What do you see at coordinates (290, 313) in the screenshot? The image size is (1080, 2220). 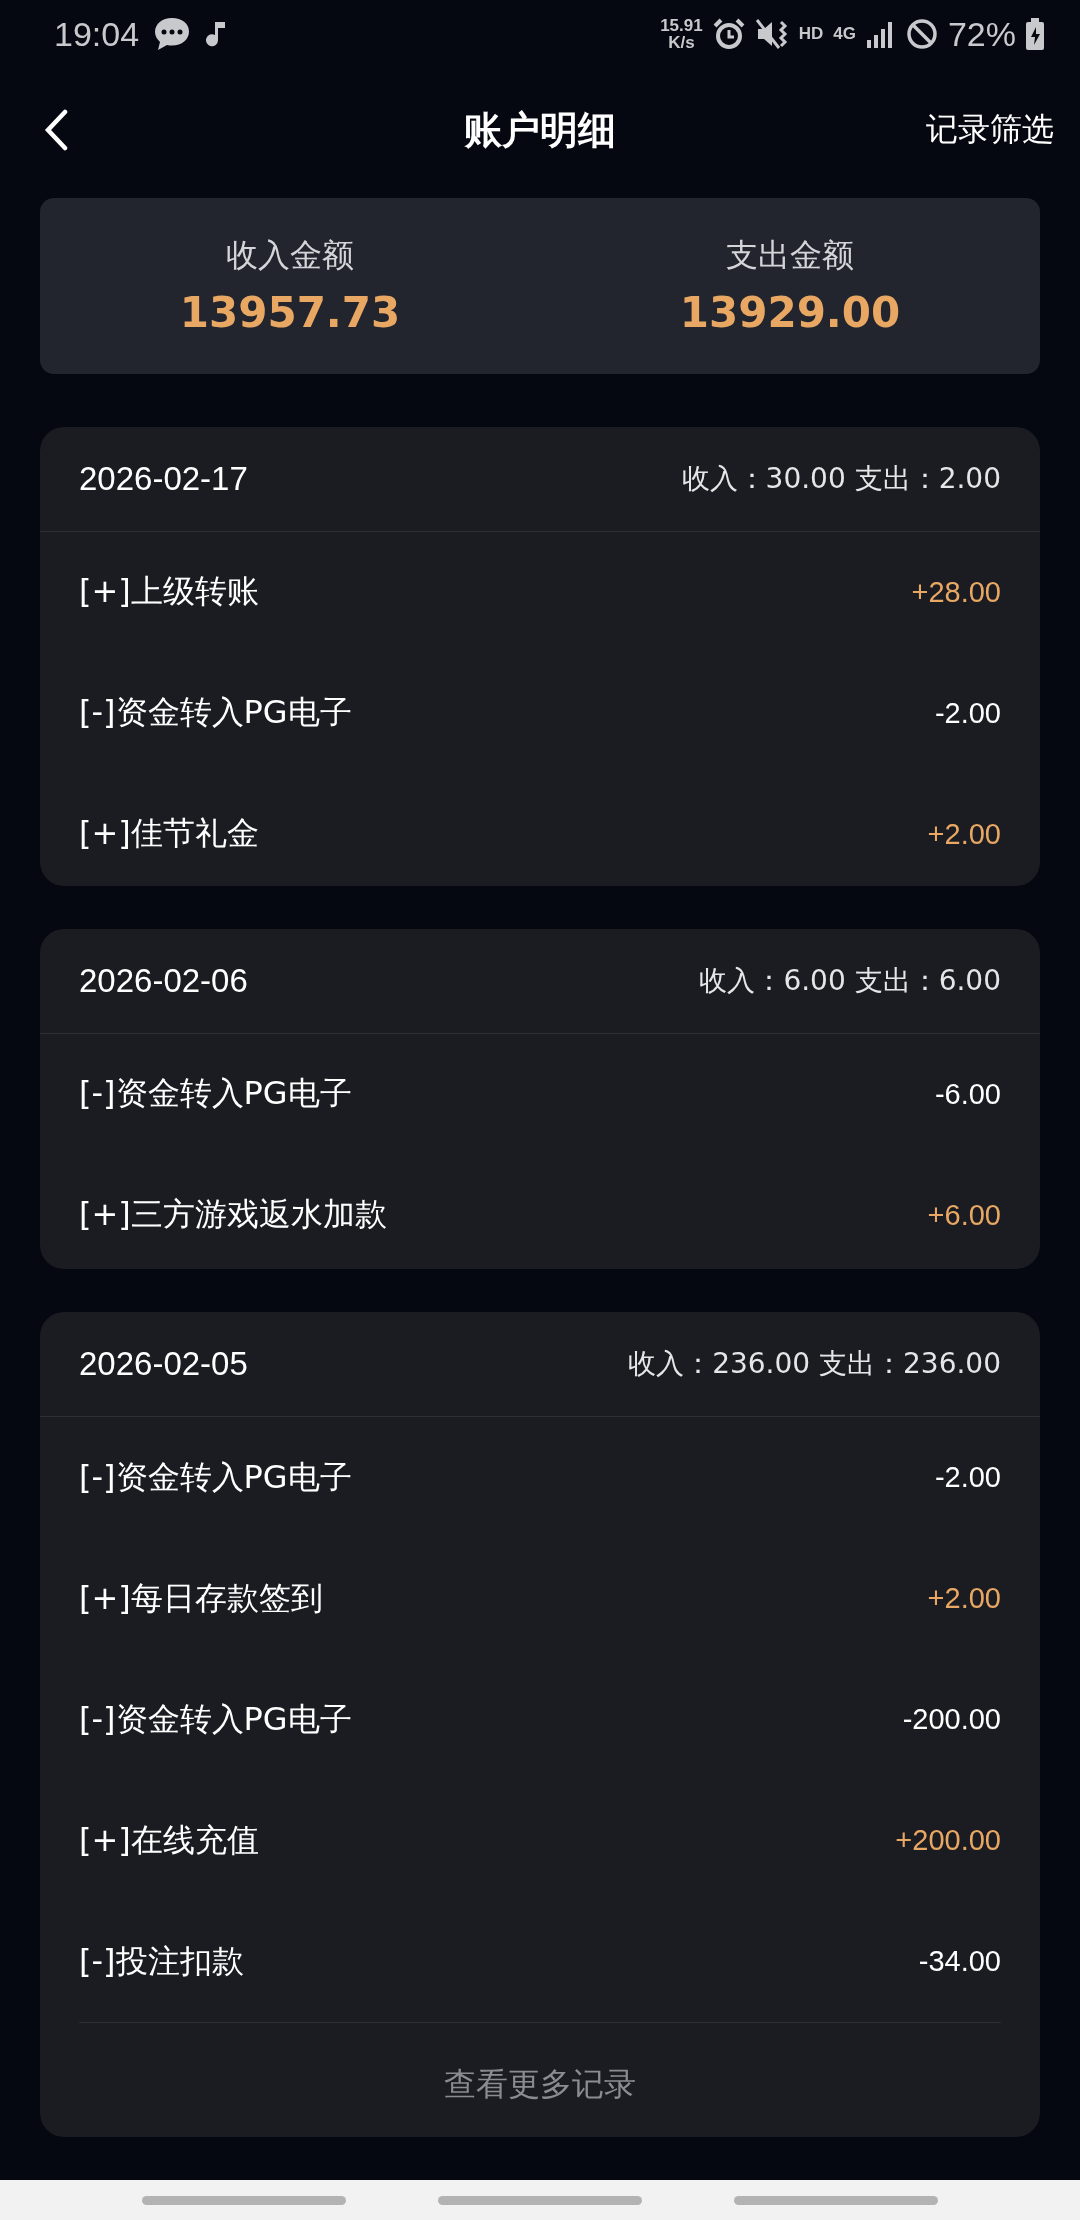 I see `summary-amount: 13957.73` at bounding box center [290, 313].